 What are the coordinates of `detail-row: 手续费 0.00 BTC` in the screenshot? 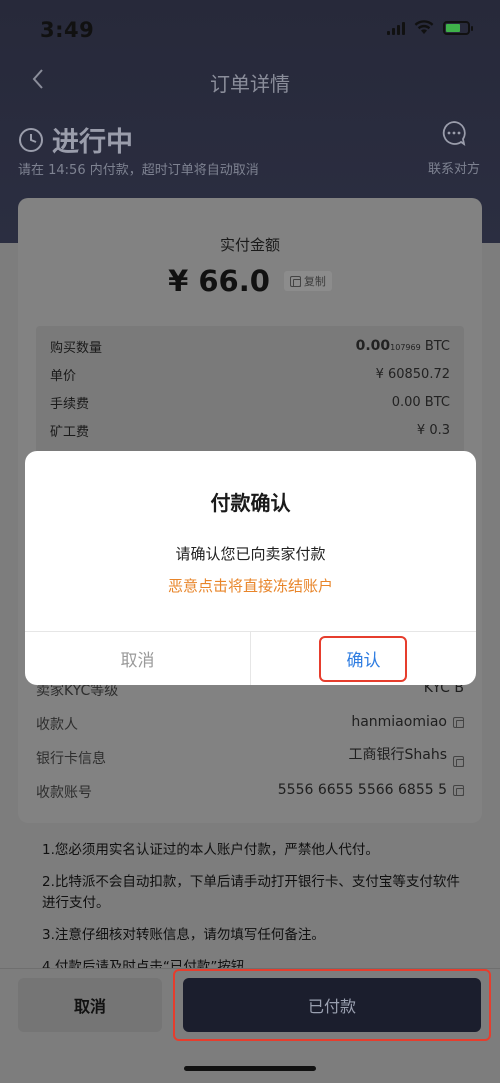 It's located at (250, 402).